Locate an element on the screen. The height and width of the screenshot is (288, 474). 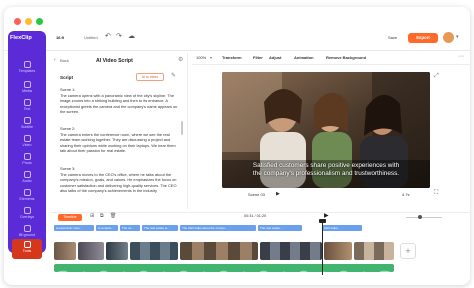
sidebar-item-label: Templates is located at coordinates (27, 71).